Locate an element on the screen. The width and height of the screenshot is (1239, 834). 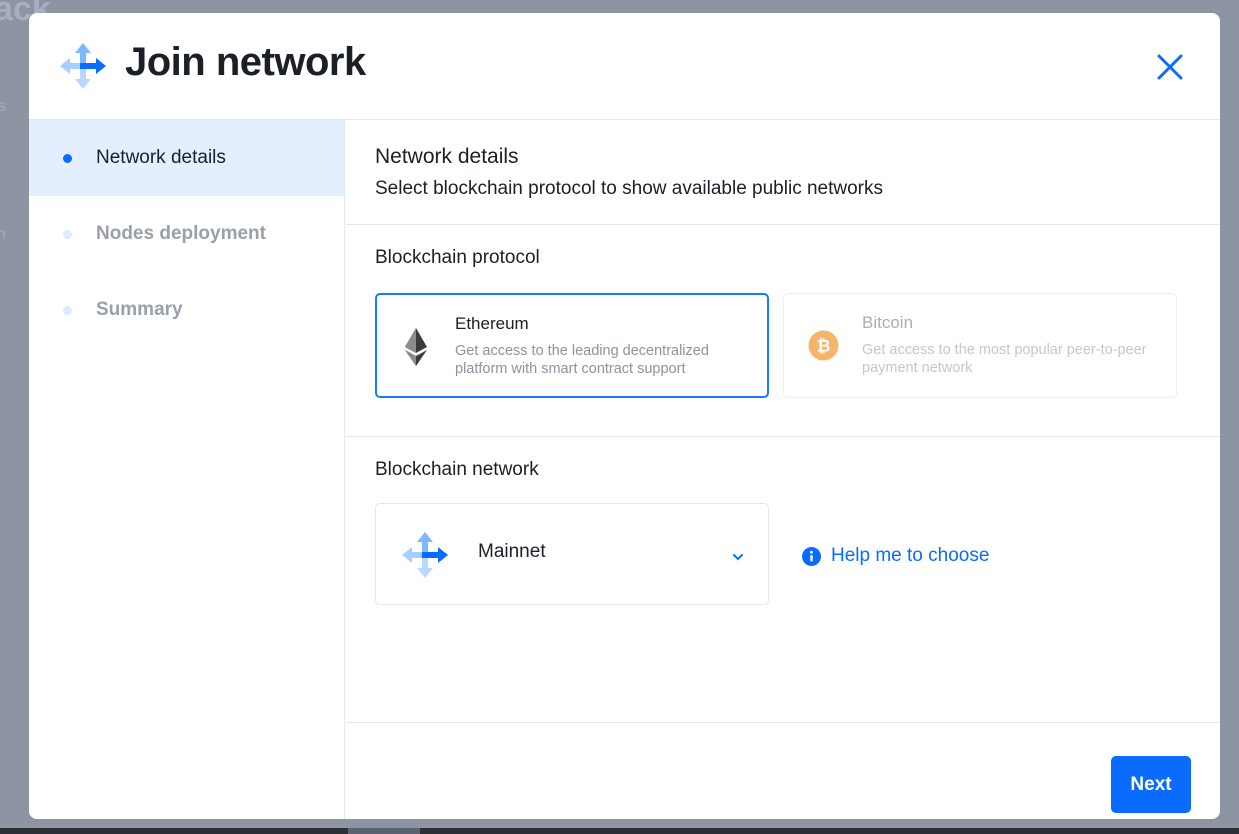
chevron-down-icon is located at coordinates (738, 557).